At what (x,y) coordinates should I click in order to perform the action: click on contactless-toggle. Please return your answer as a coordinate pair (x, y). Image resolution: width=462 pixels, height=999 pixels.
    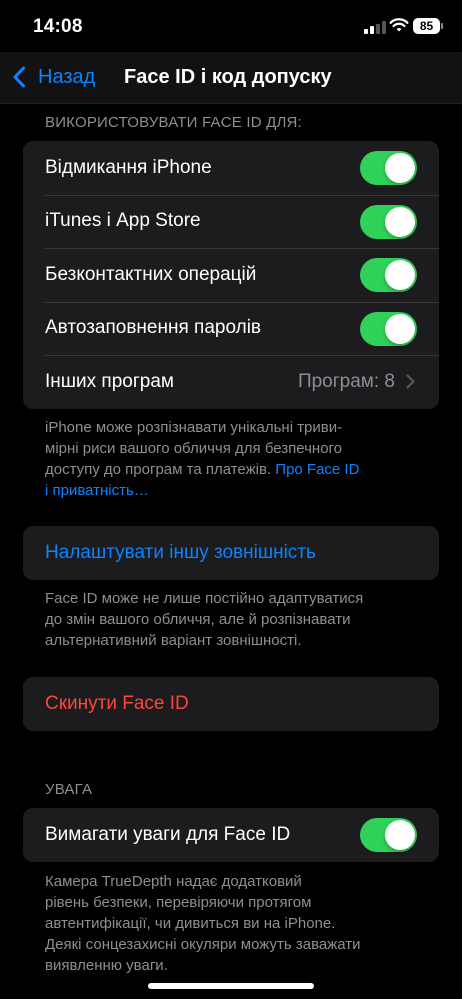
    Looking at the image, I should click on (388, 275).